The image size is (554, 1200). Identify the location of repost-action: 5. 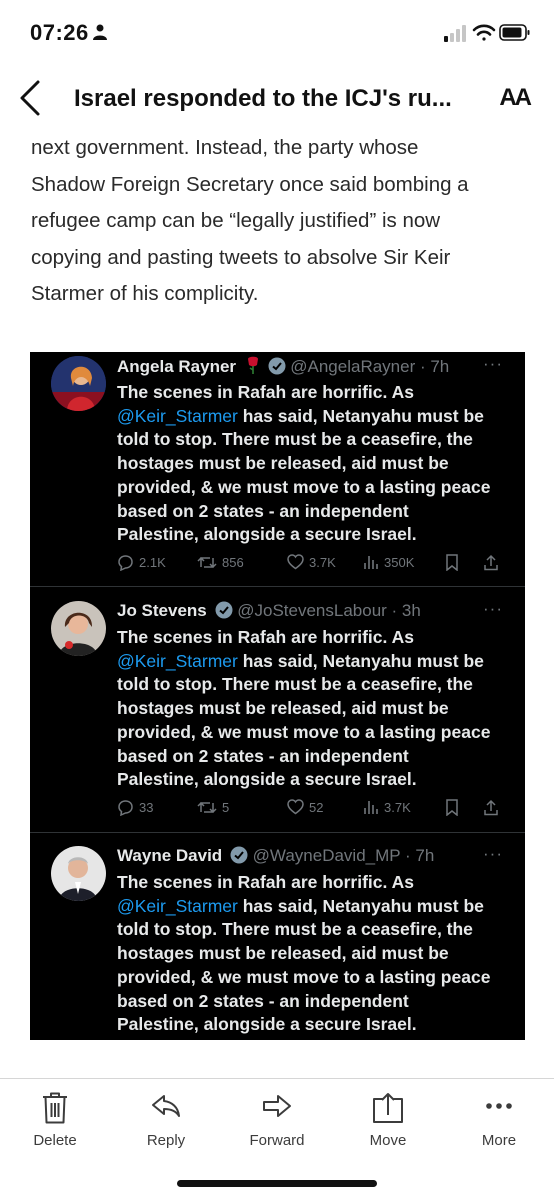
(213, 807).